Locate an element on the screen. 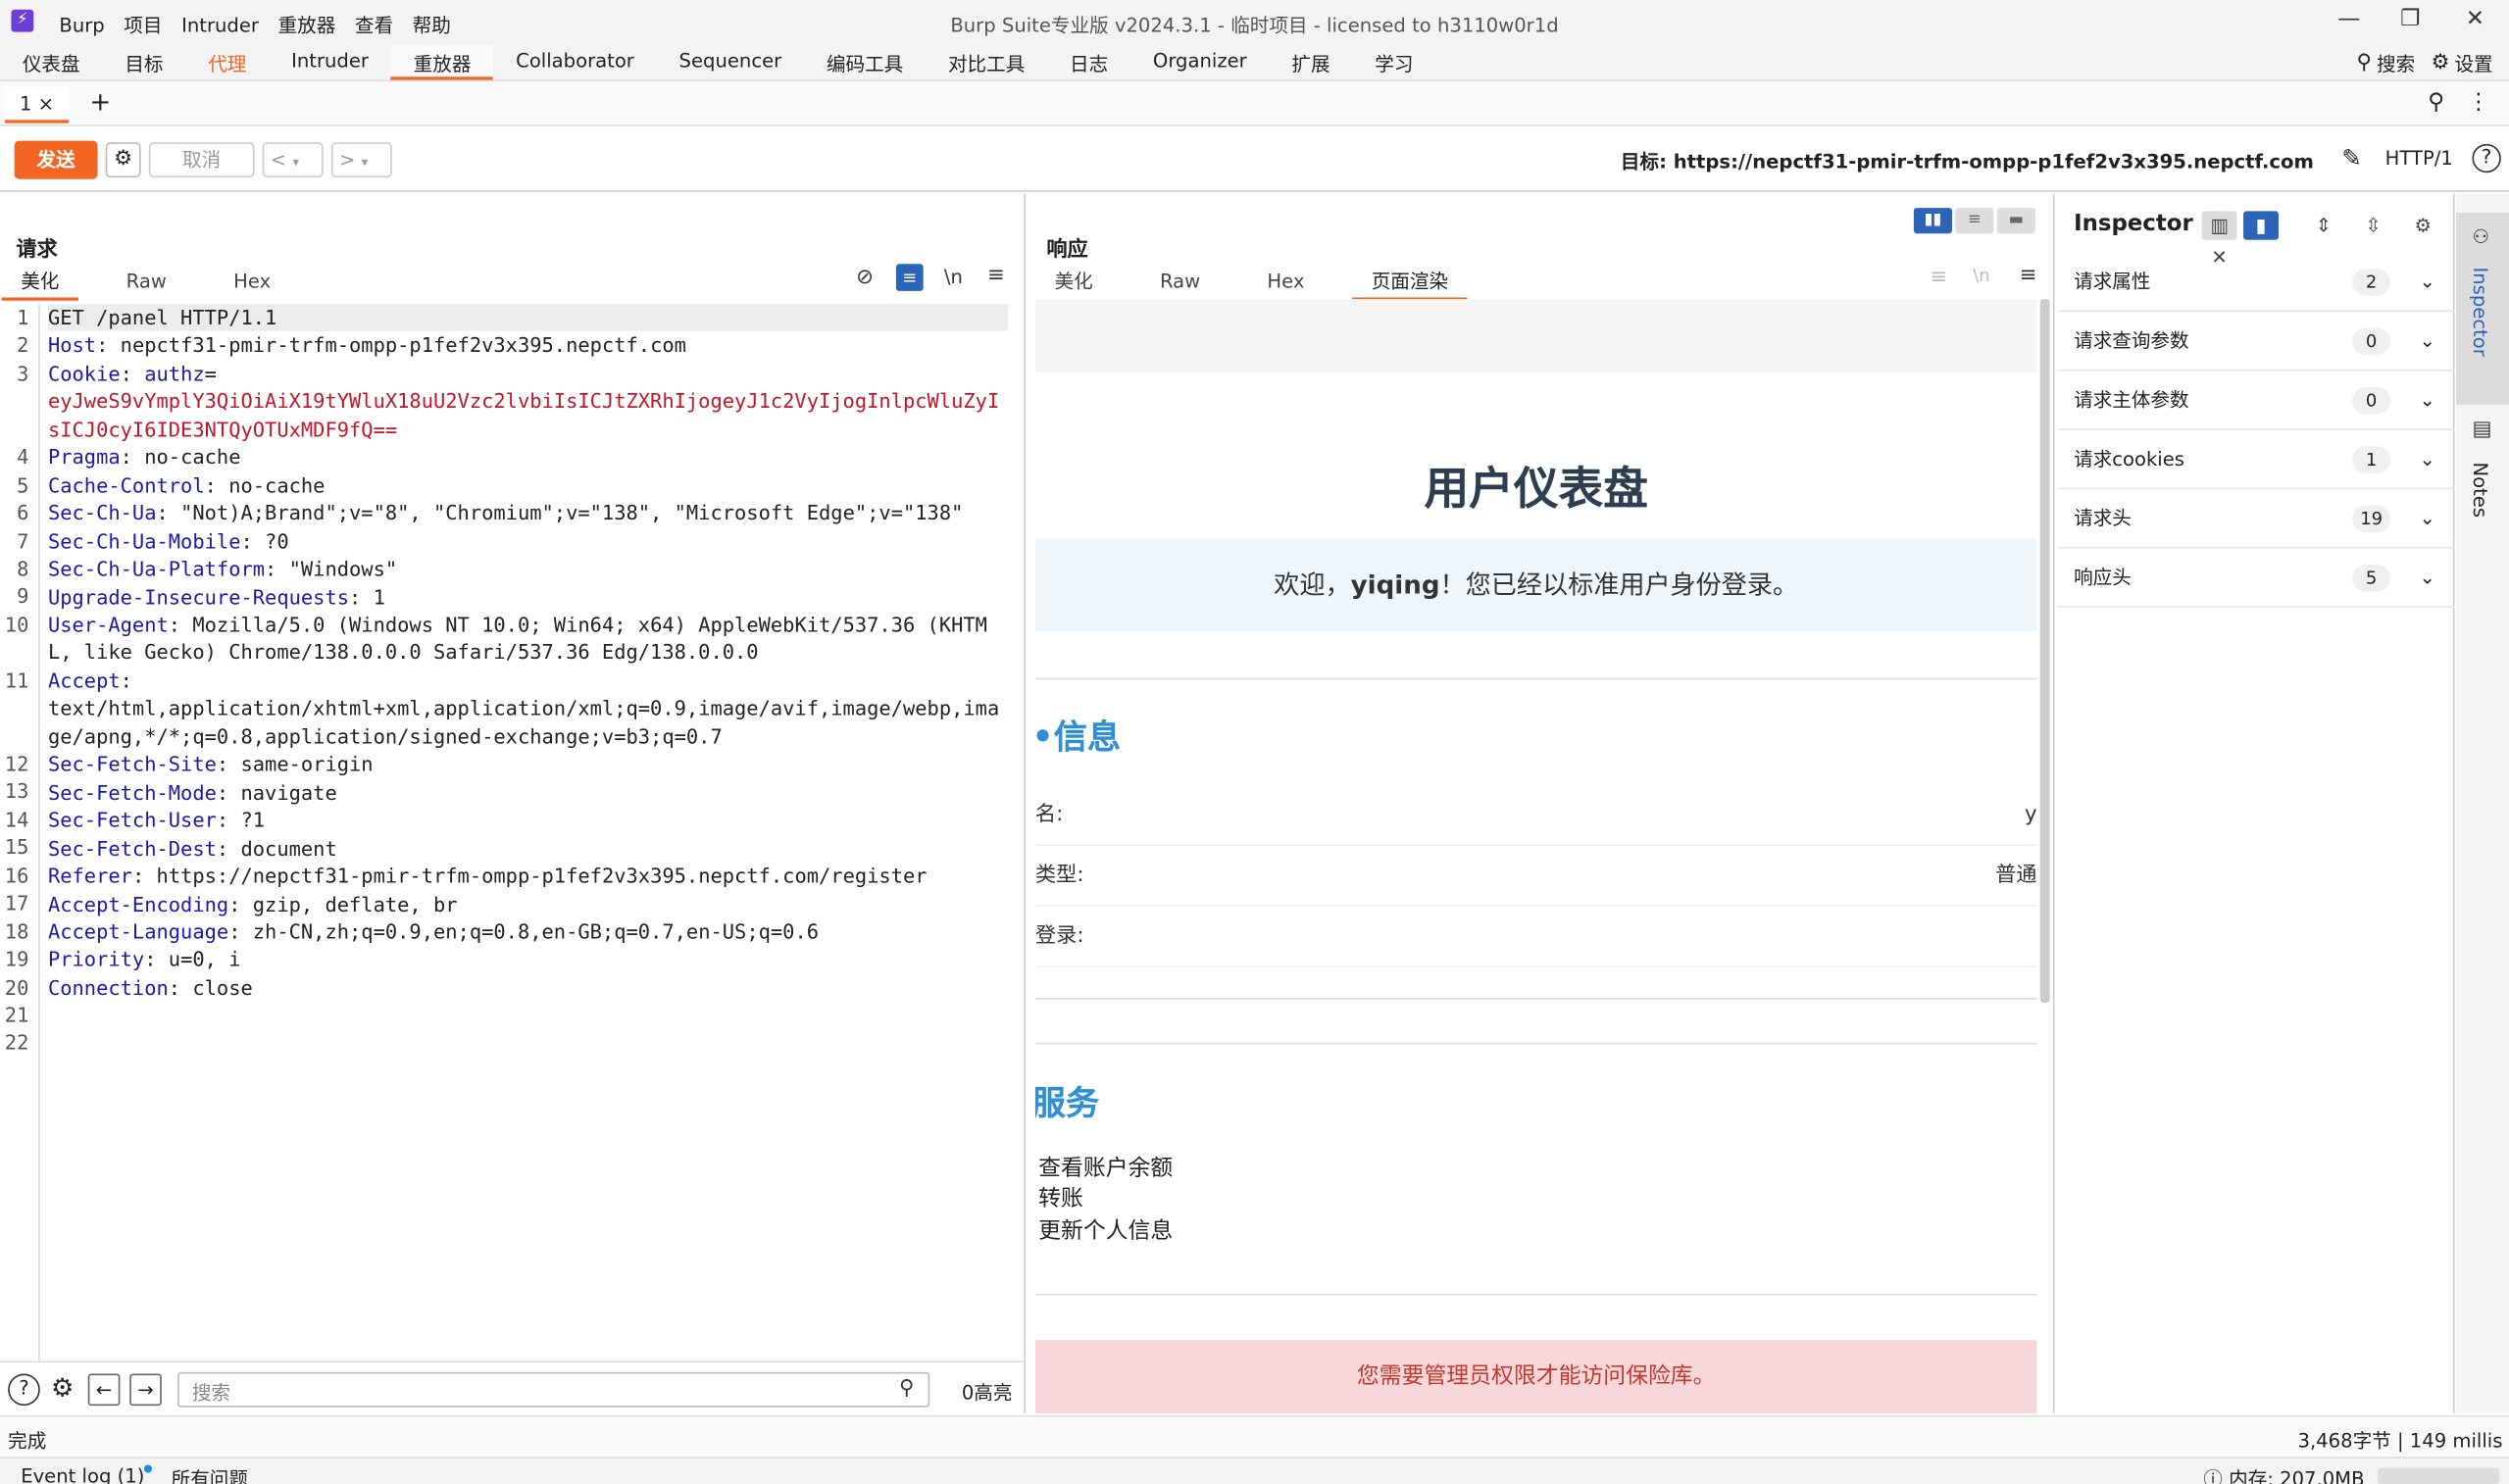  section-body-params: 请求主体参数 0 ⌄ is located at coordinates (2256, 401).